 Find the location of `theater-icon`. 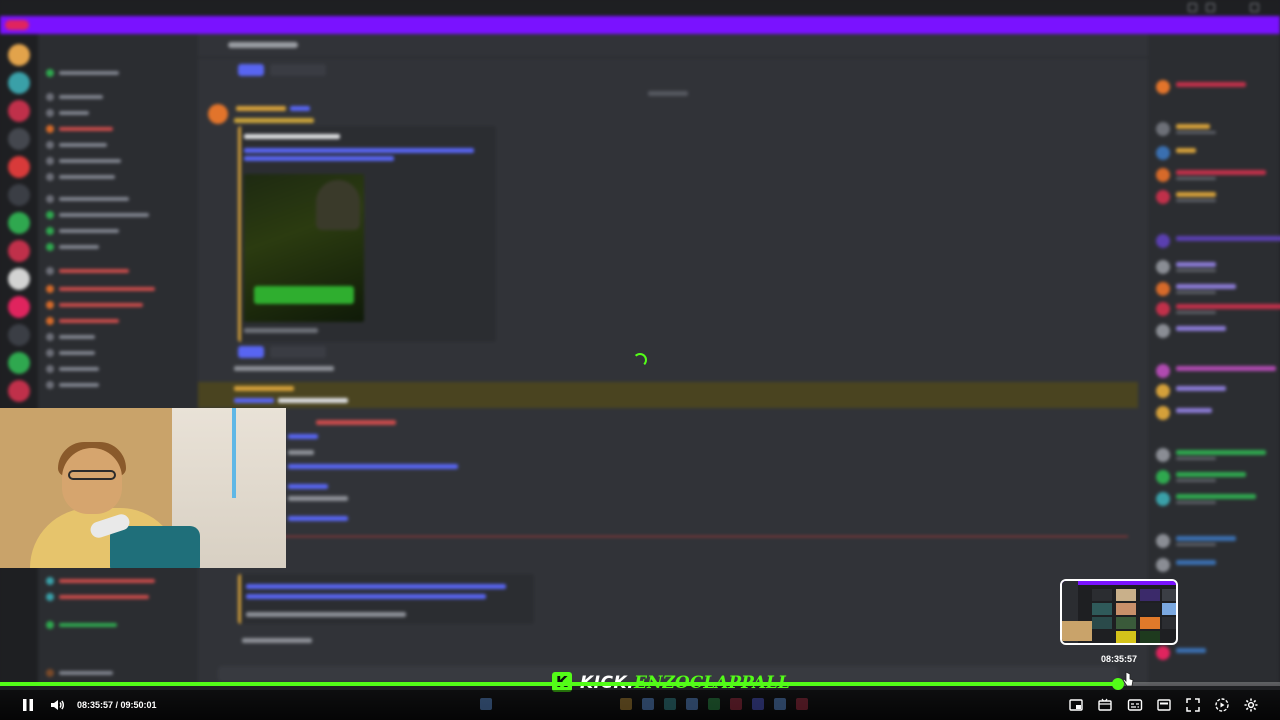

theater-icon is located at coordinates (1105, 704).